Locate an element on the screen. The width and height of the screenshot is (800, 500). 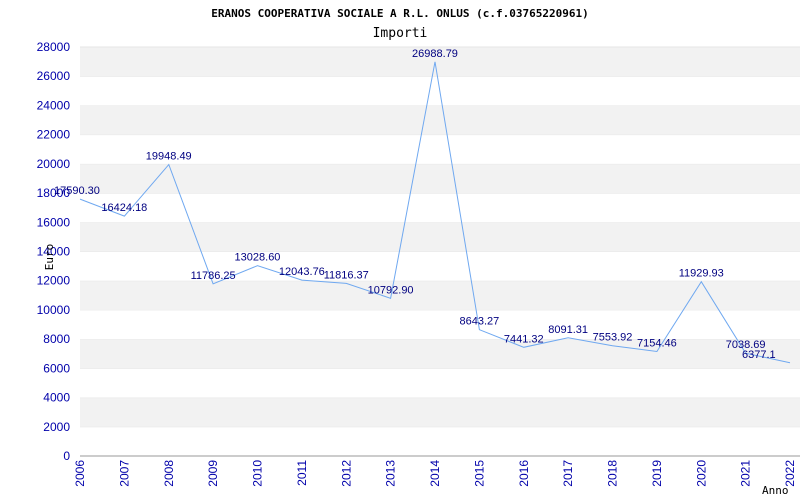
x-tick-label: 2007 is located at coordinates (124, 473).